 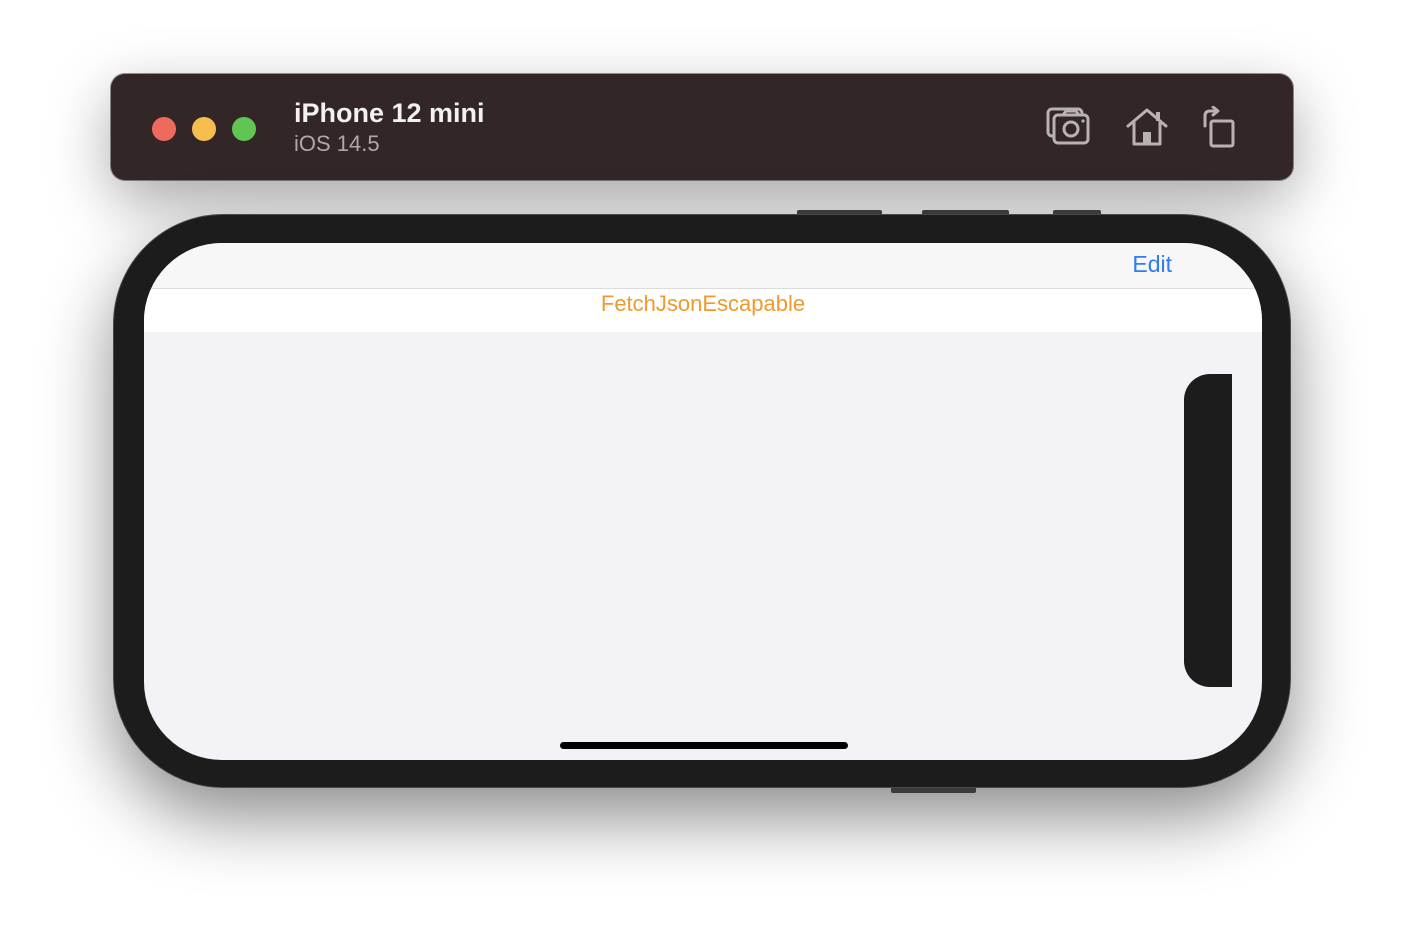 I want to click on app-title: FetchJsonEscapable, so click(x=703, y=303).